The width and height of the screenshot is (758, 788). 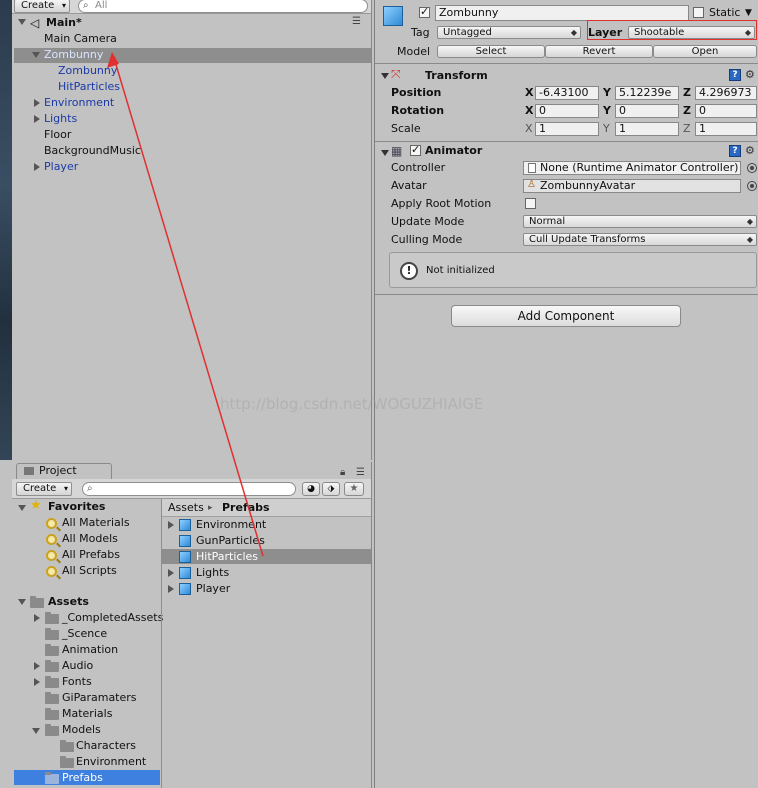 I want to click on annotation-arrow-line, so click(x=188, y=307).